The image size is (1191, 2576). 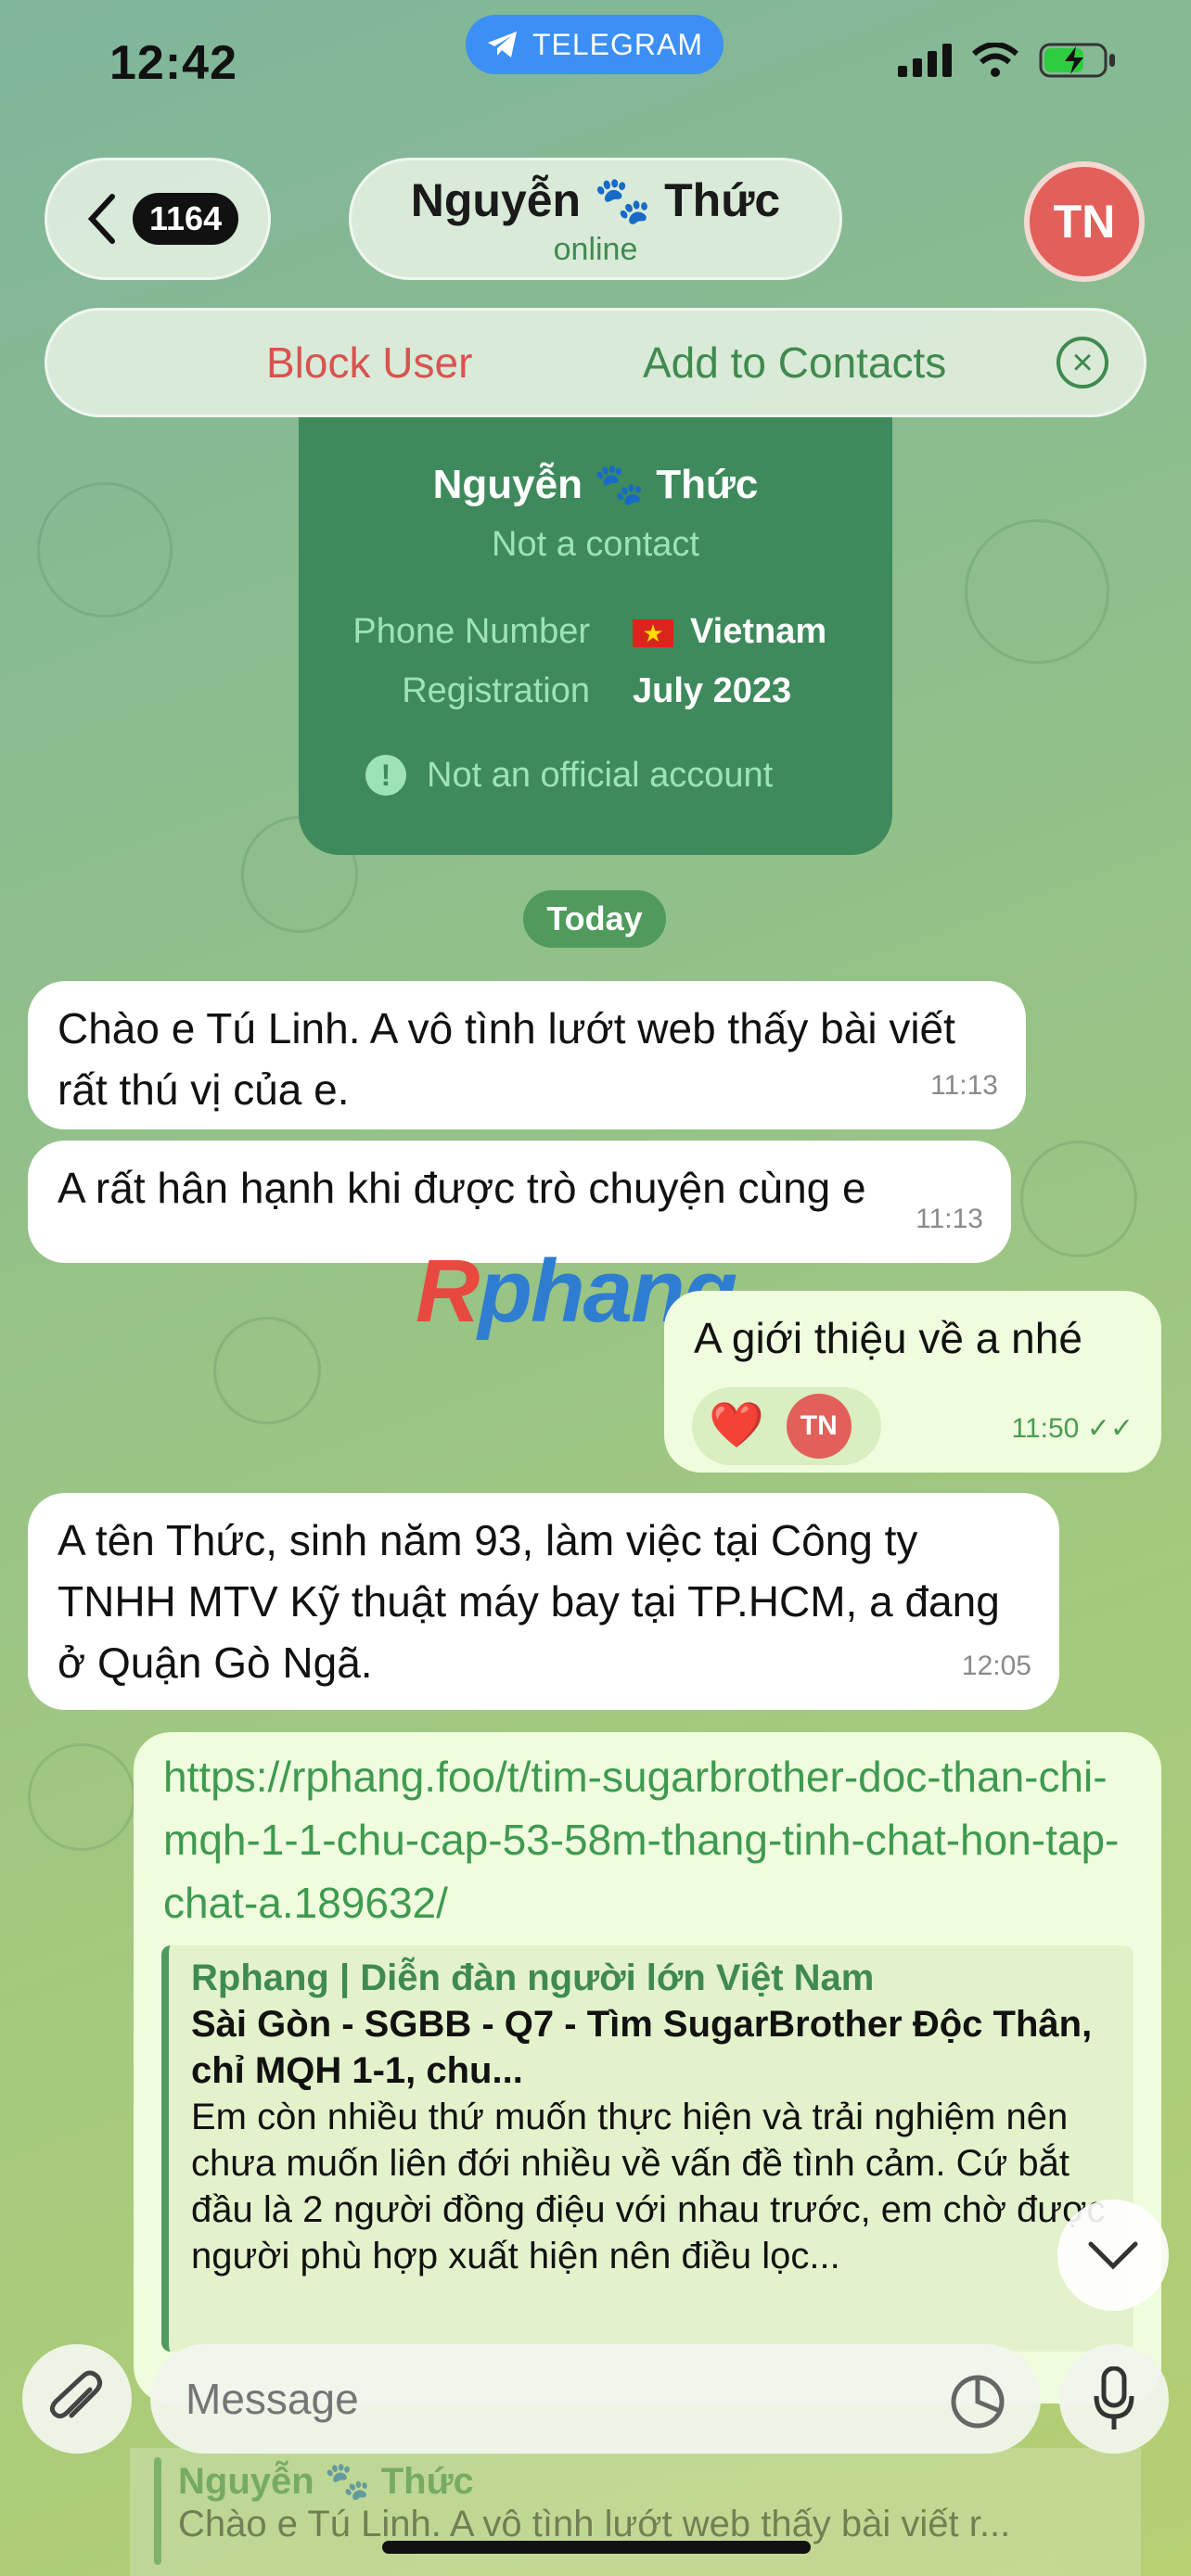 What do you see at coordinates (1045, 1428) in the screenshot?
I see `message-time-text: 11:50` at bounding box center [1045, 1428].